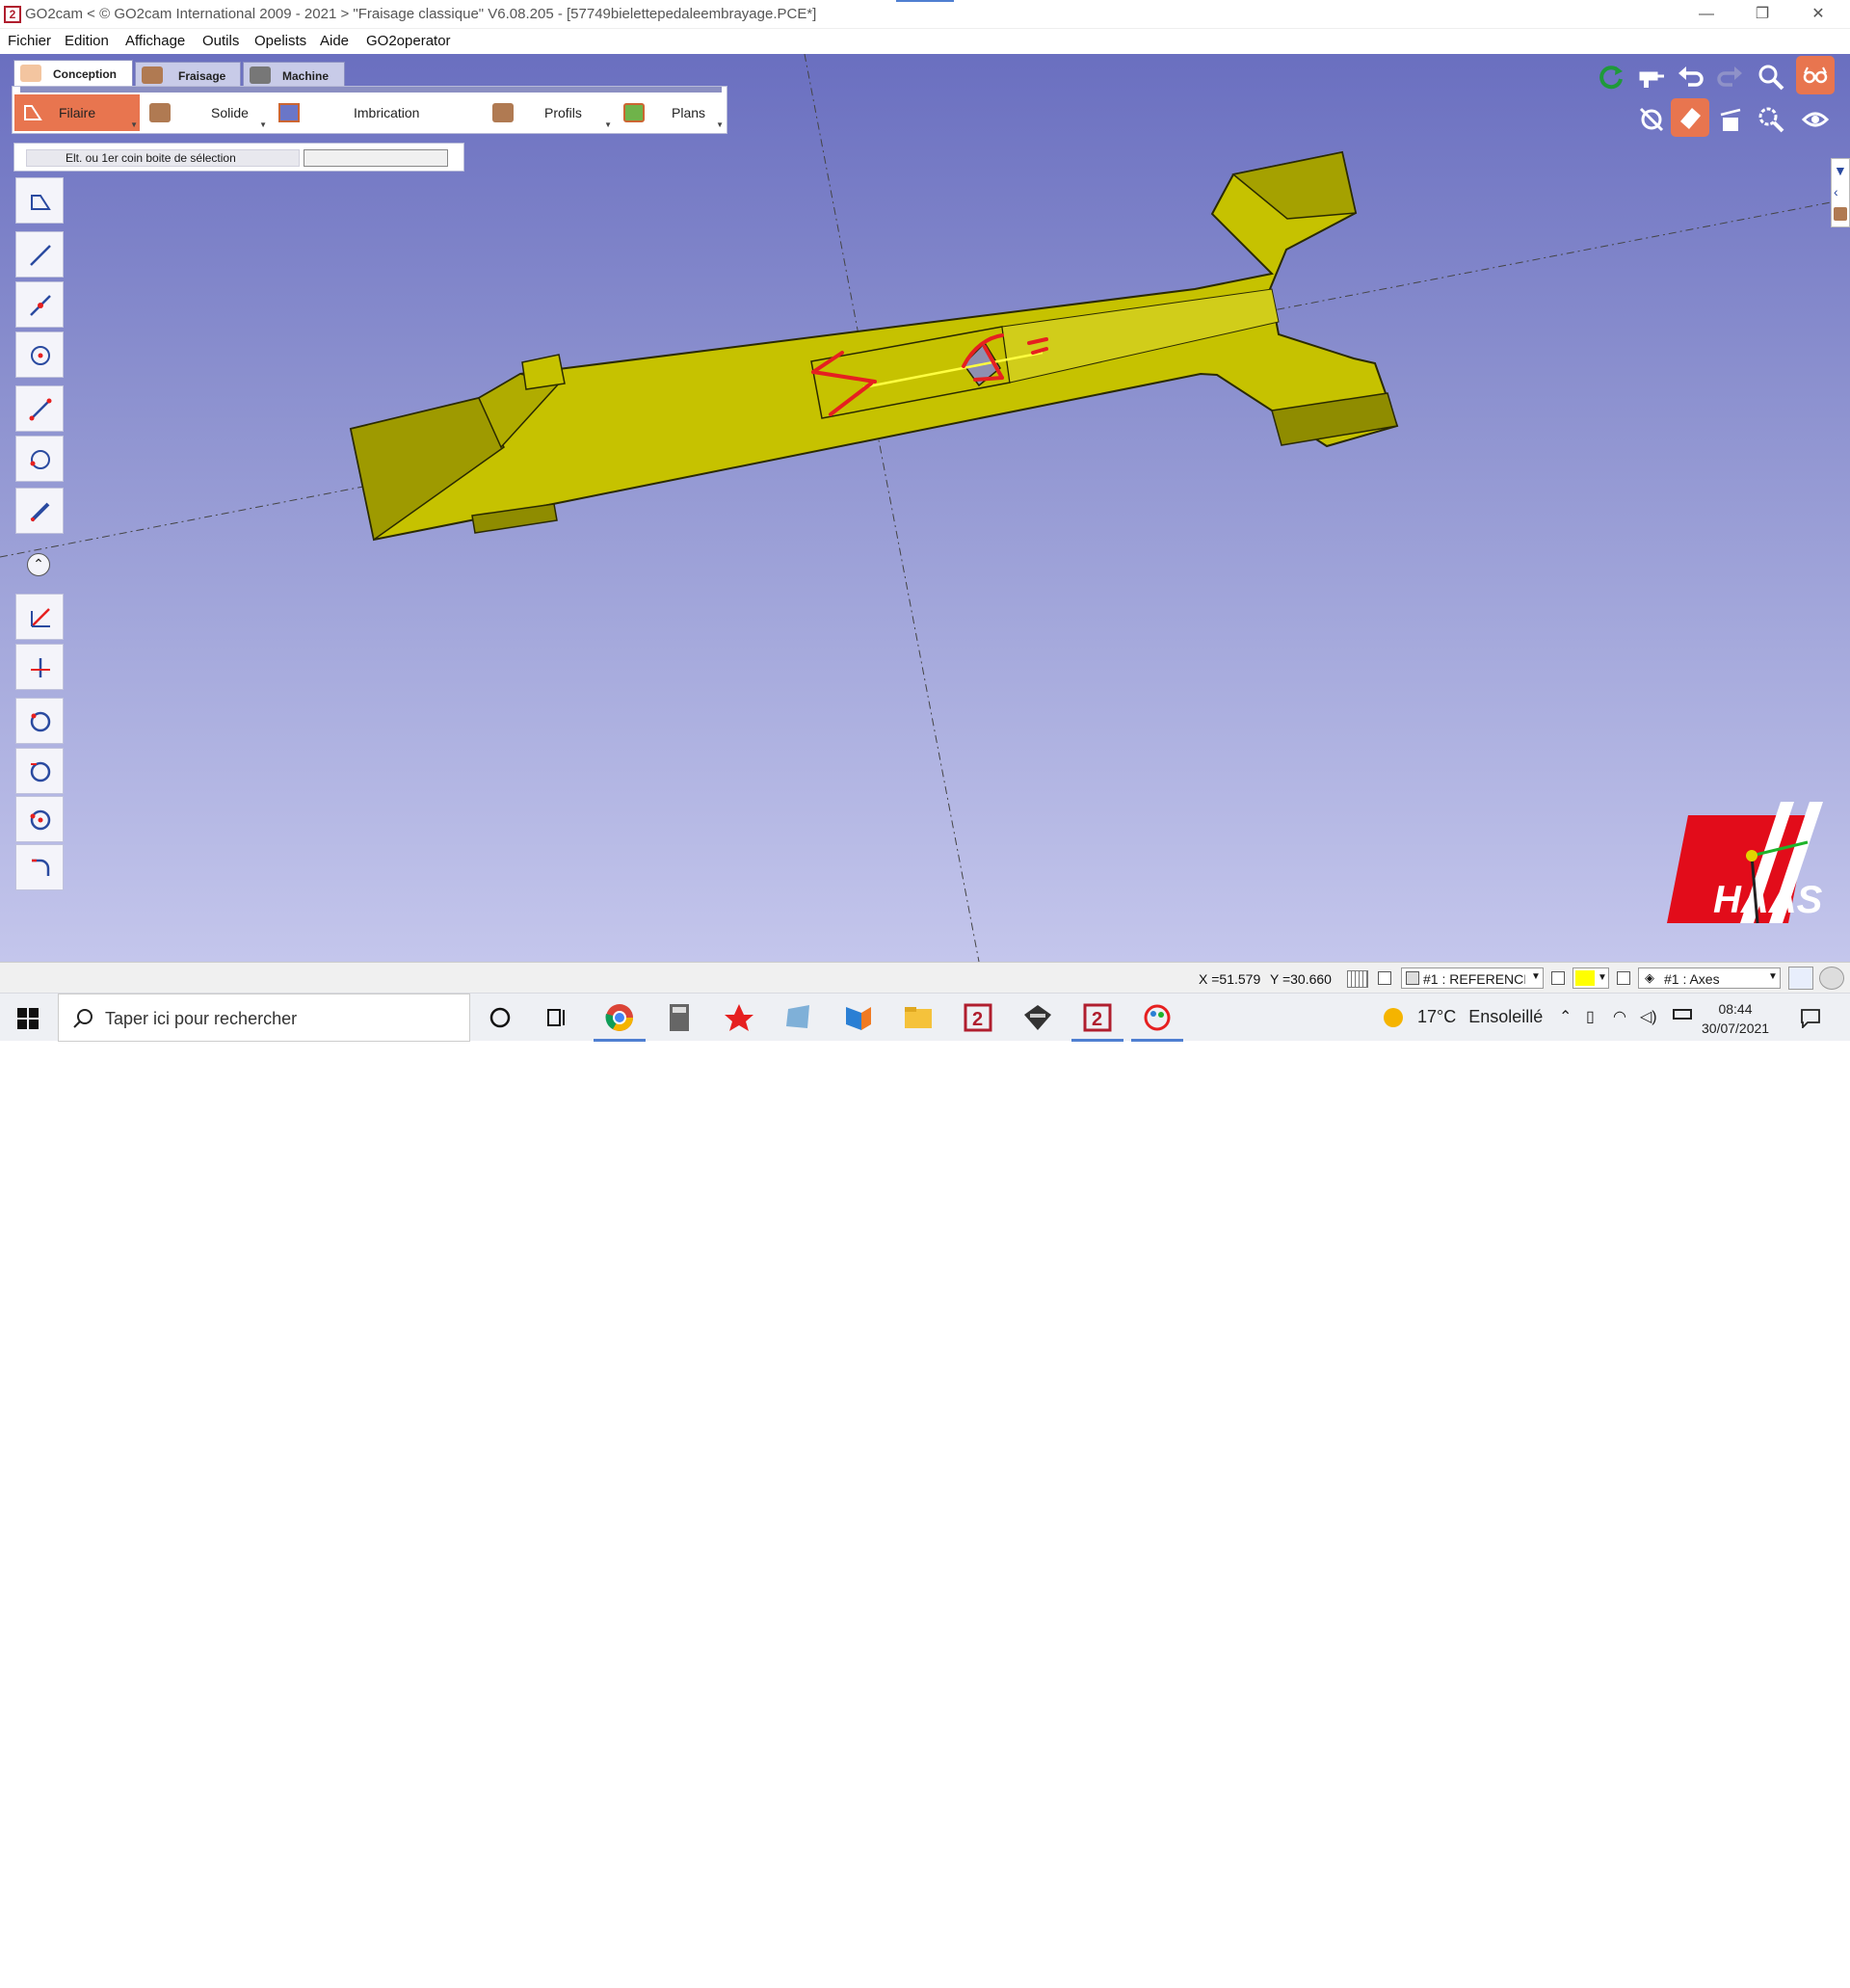 This screenshot has height=1988, width=1850. What do you see at coordinates (1301, 979) in the screenshot?
I see `coord-y: Y =30.660` at bounding box center [1301, 979].